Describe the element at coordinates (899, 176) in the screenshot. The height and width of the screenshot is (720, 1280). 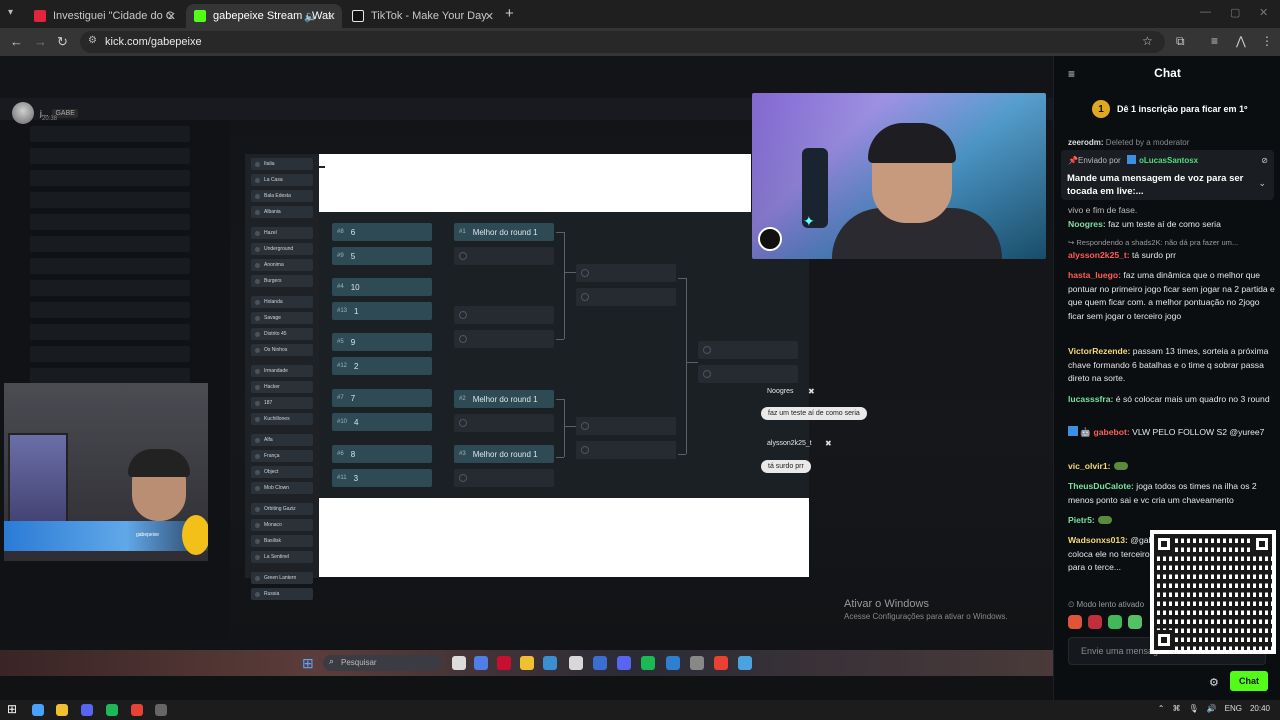
I see `facecam: ✦` at that location.